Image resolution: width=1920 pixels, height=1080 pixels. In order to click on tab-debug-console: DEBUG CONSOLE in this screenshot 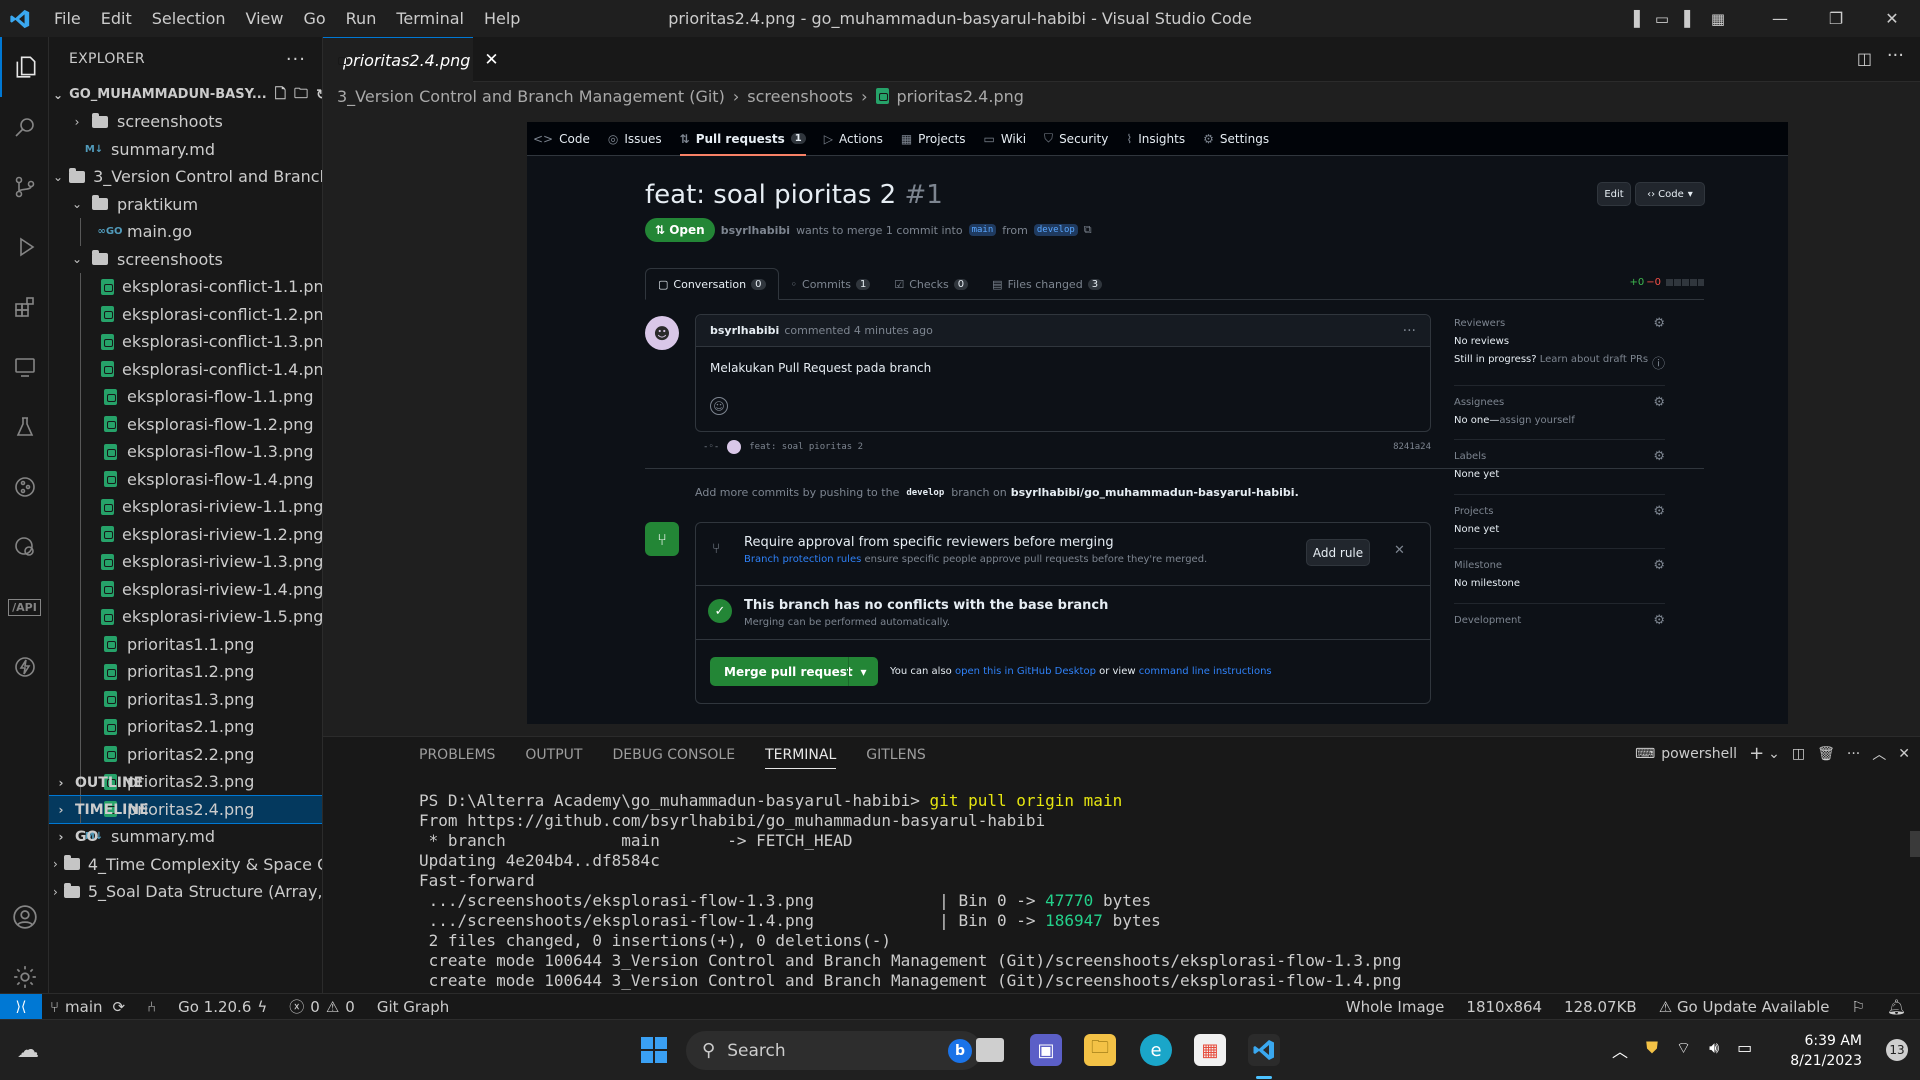, I will do `click(673, 758)`.